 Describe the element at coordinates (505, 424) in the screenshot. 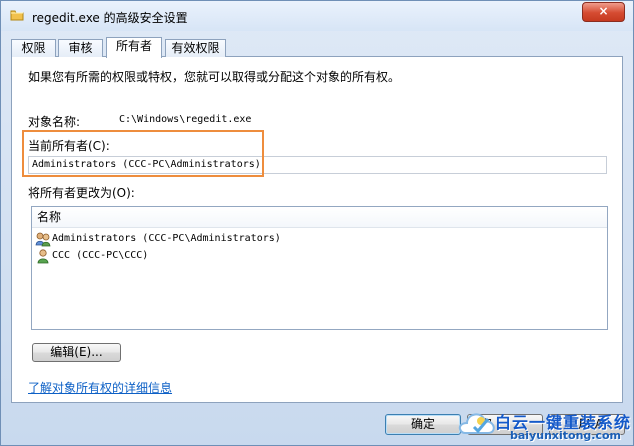

I see `cancel-button: 取` at that location.